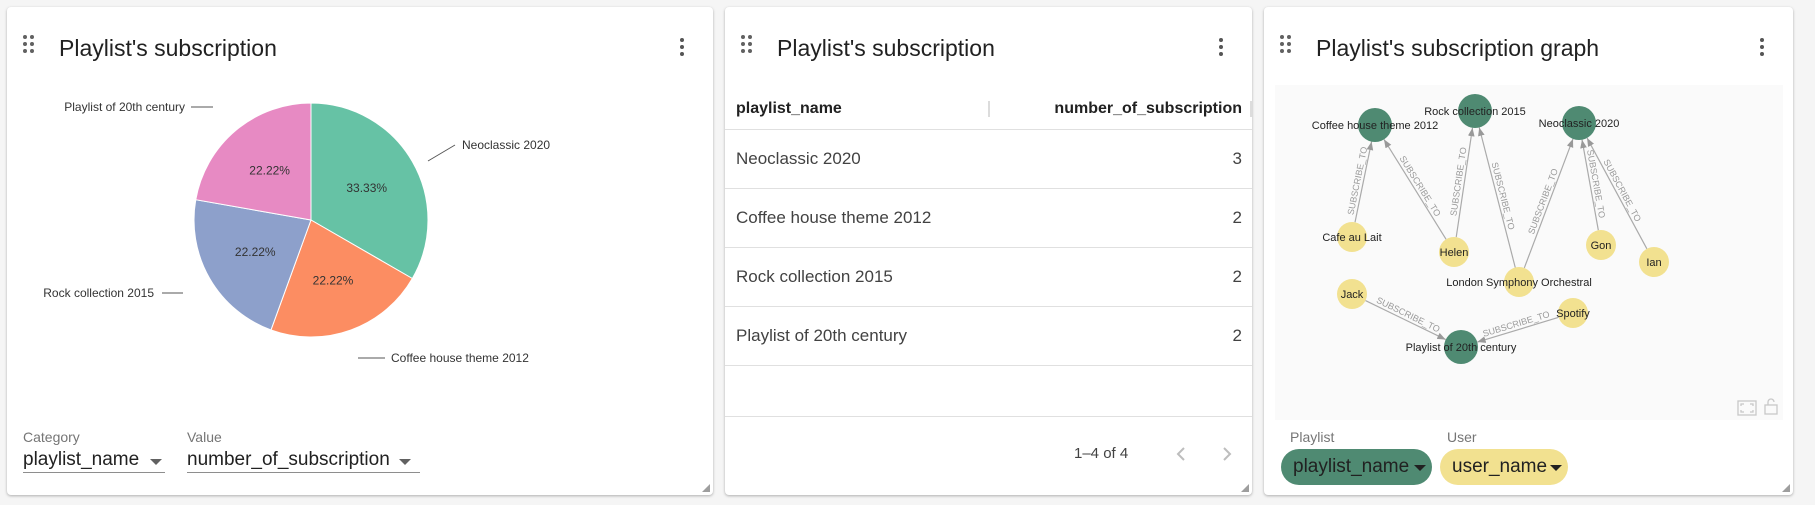  What do you see at coordinates (1747, 408) in the screenshot?
I see `fit-screen-icon` at bounding box center [1747, 408].